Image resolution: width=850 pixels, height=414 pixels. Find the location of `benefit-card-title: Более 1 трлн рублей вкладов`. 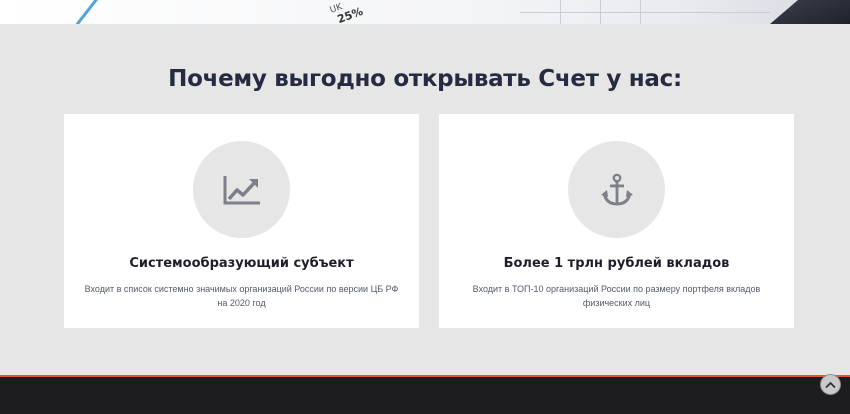

benefit-card-title: Более 1 трлн рублей вкладов is located at coordinates (616, 263).